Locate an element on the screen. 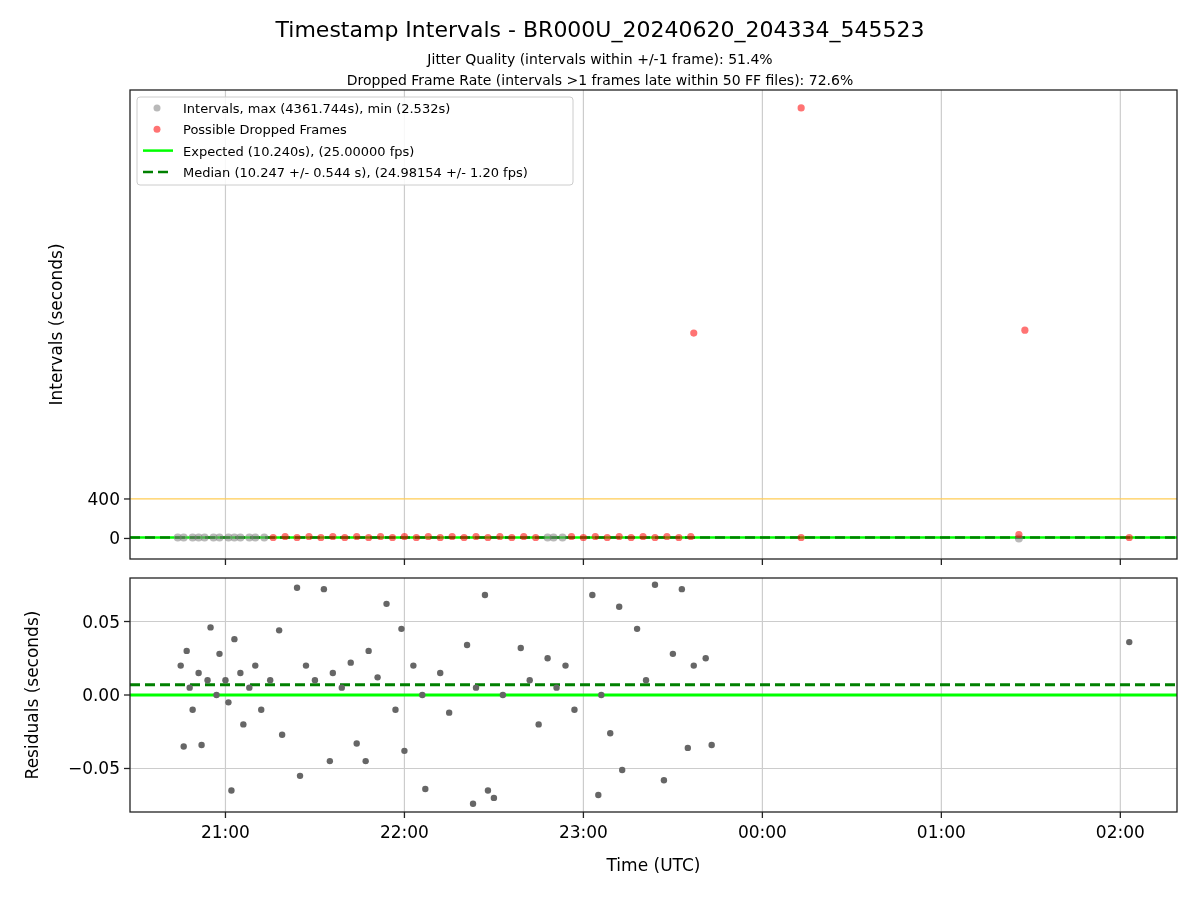 This screenshot has width=1200, height=900. tick-label: 02:00 is located at coordinates (1120, 832).